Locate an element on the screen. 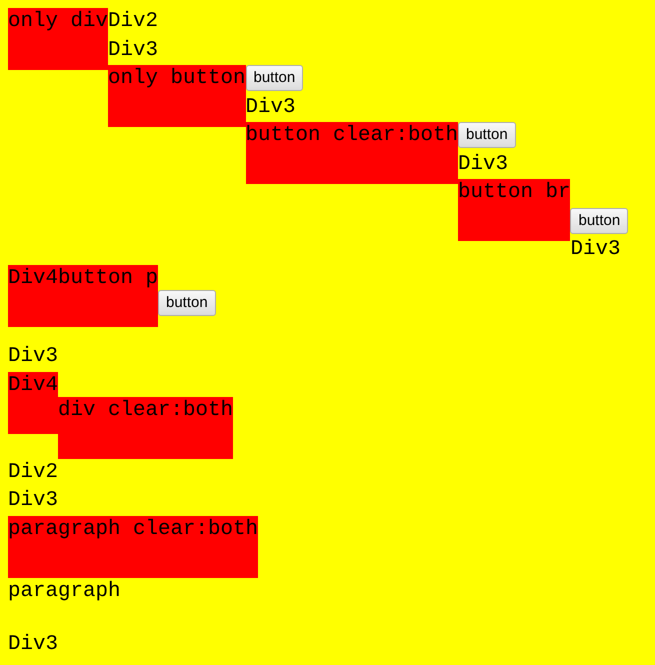 The width and height of the screenshot is (655, 665). filled-block: div clear:both is located at coordinates (145, 427).